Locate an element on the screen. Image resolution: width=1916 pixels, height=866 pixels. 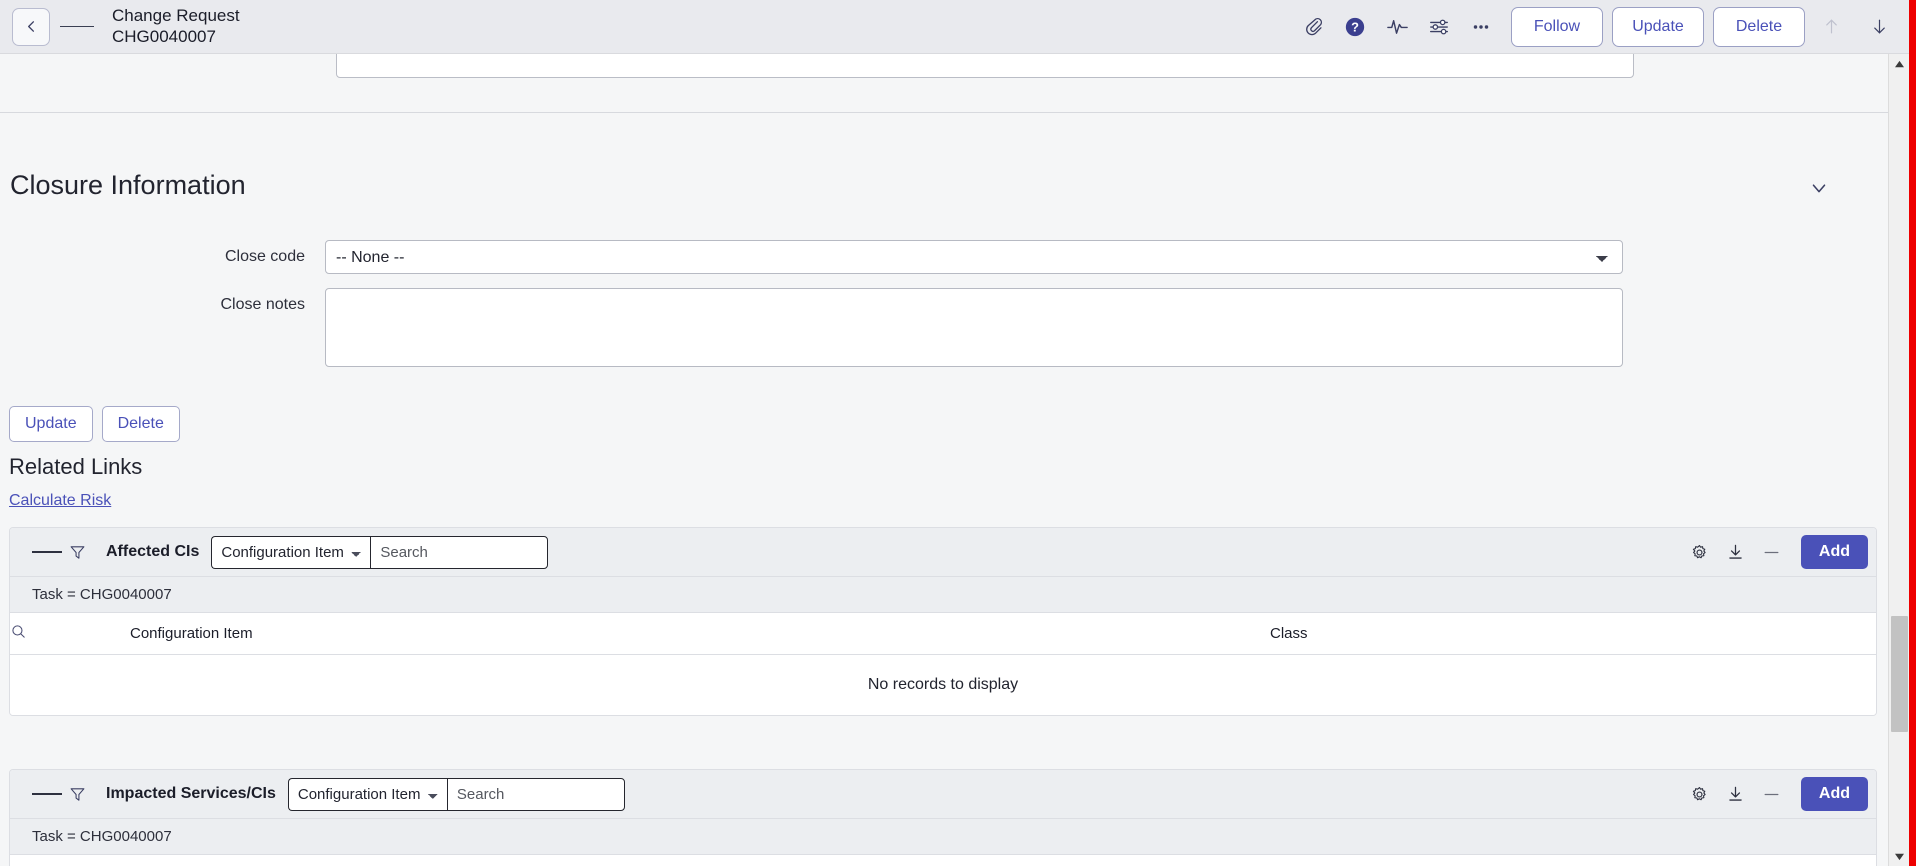
affected-cis-table: Configuration Item Class is located at coordinates (943, 634).